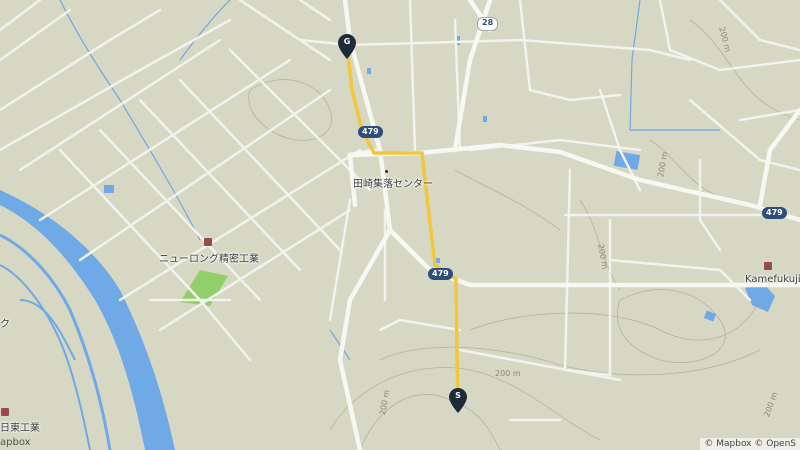 The height and width of the screenshot is (450, 800). I want to click on place-label-kamefukuji: Kamefukuji Te, so click(772, 273).